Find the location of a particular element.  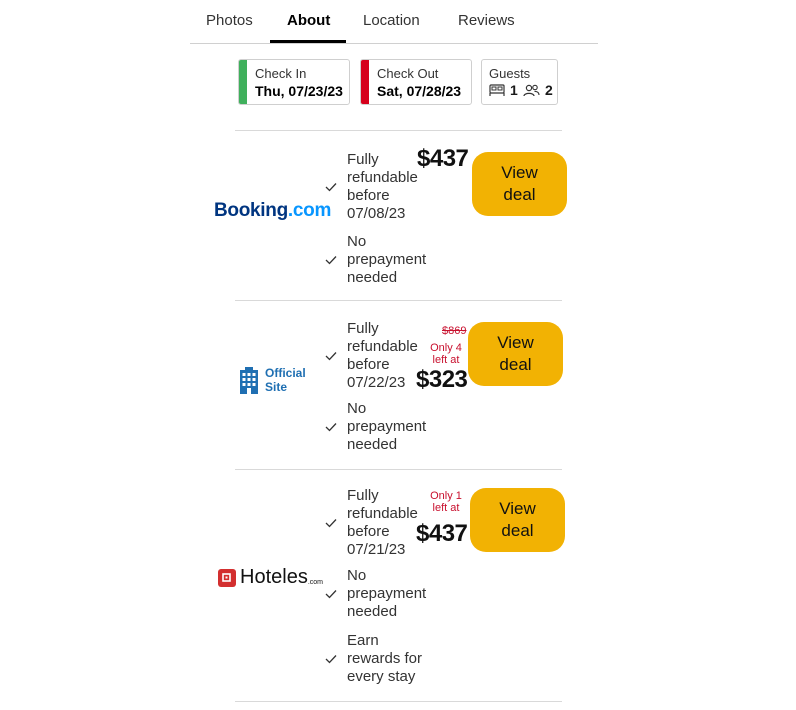

check-in-label: Check In is located at coordinates (281, 73).